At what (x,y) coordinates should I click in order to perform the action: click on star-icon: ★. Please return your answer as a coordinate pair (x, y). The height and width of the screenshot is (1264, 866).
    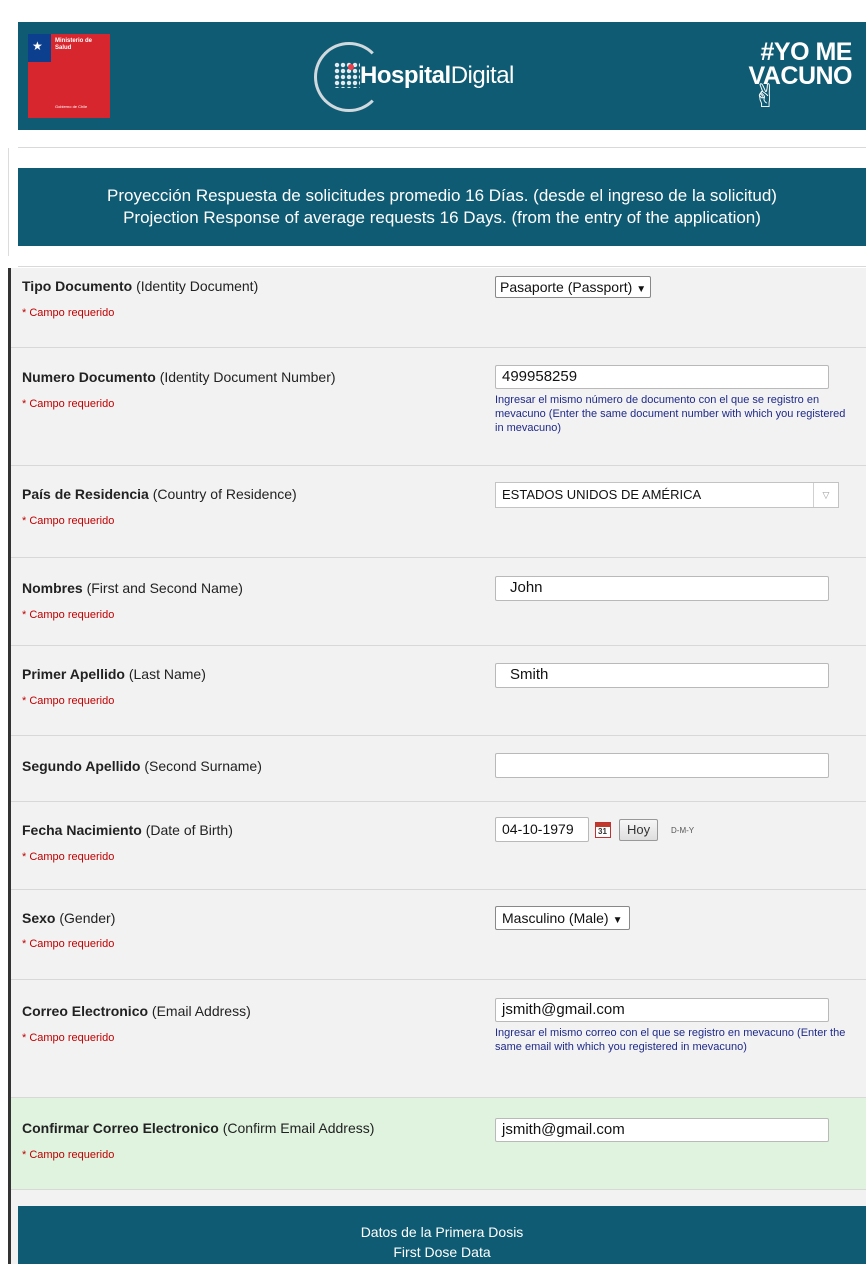
    Looking at the image, I should click on (37, 46).